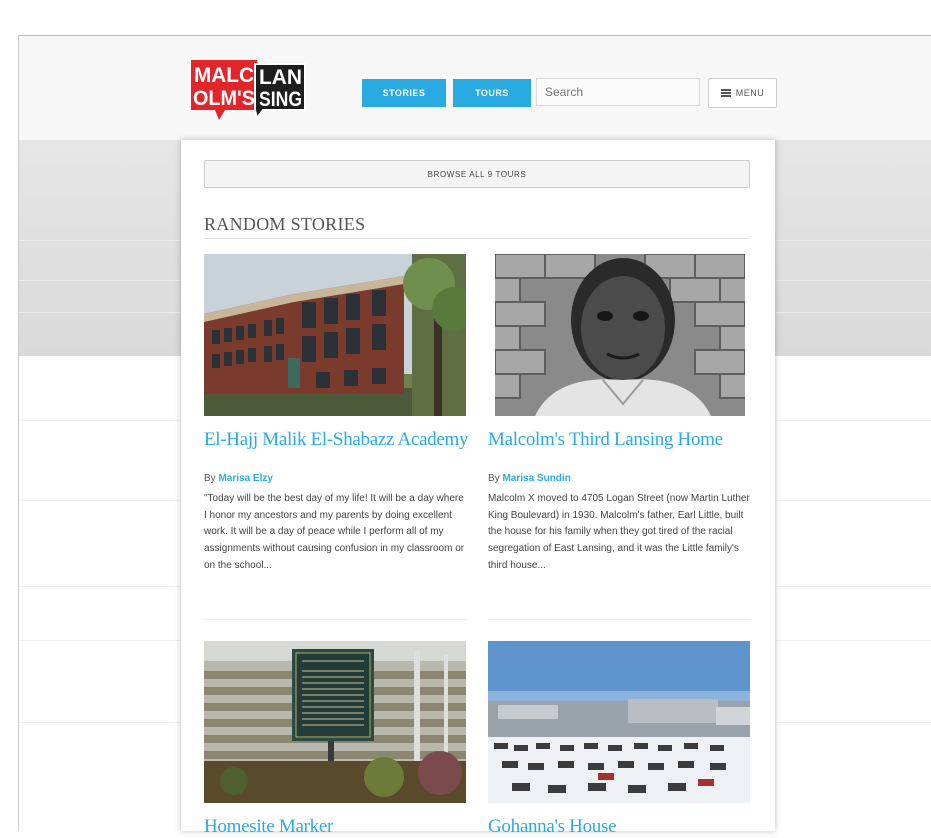  Describe the element at coordinates (268, 827) in the screenshot. I see `story-title: Homesite Marker` at that location.